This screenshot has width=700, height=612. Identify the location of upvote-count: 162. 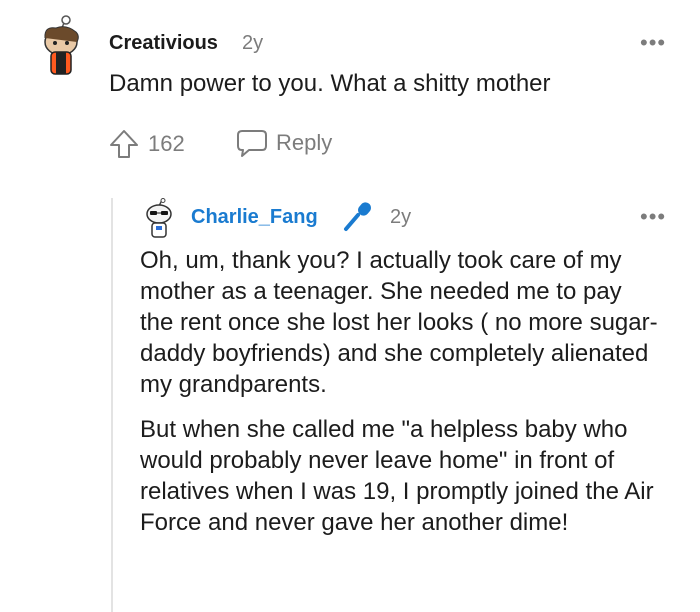
(166, 143).